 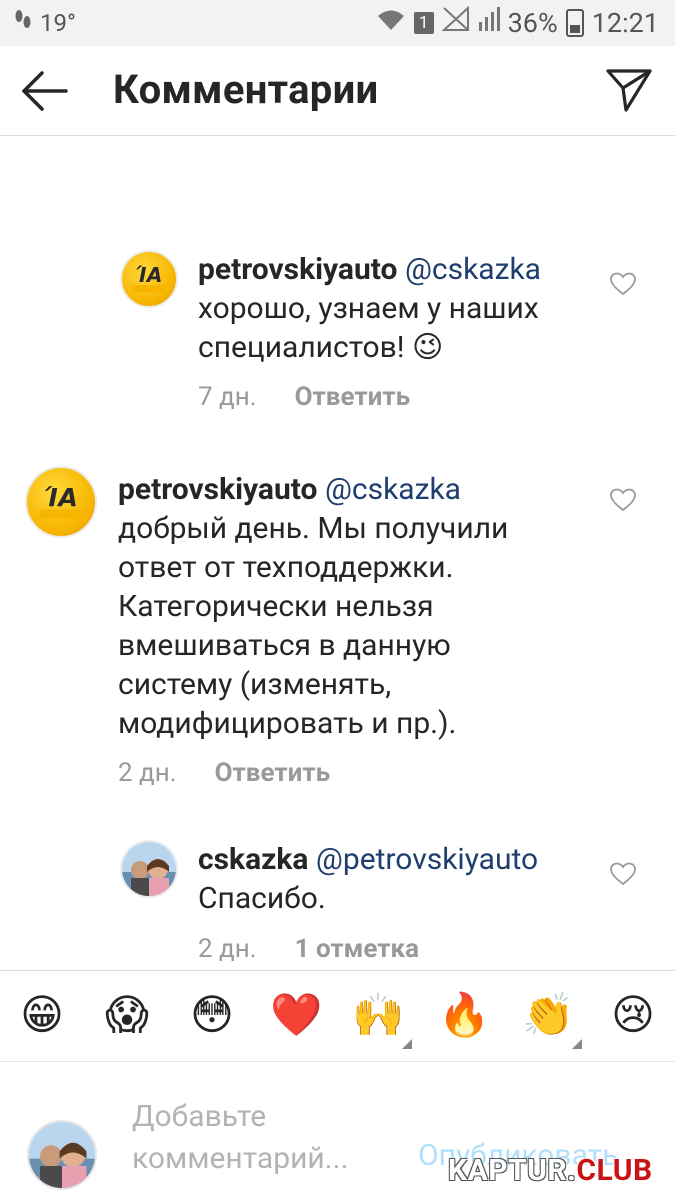 I want to click on sim-badge: 1, so click(x=423, y=22).